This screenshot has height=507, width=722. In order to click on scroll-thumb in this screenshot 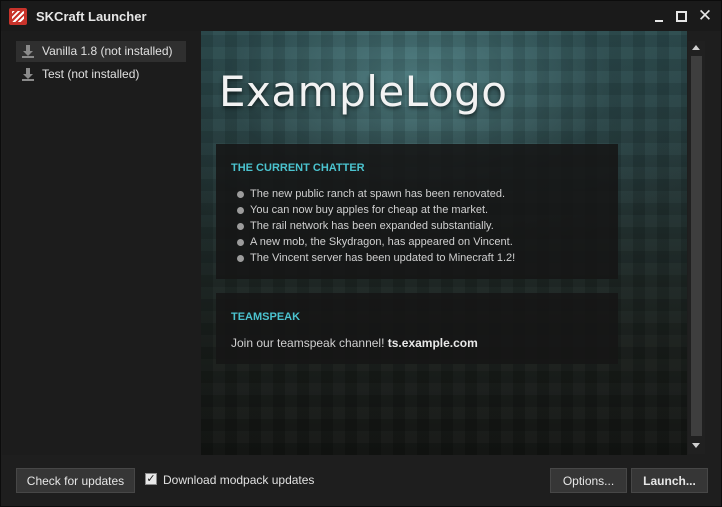, I will do `click(696, 246)`.